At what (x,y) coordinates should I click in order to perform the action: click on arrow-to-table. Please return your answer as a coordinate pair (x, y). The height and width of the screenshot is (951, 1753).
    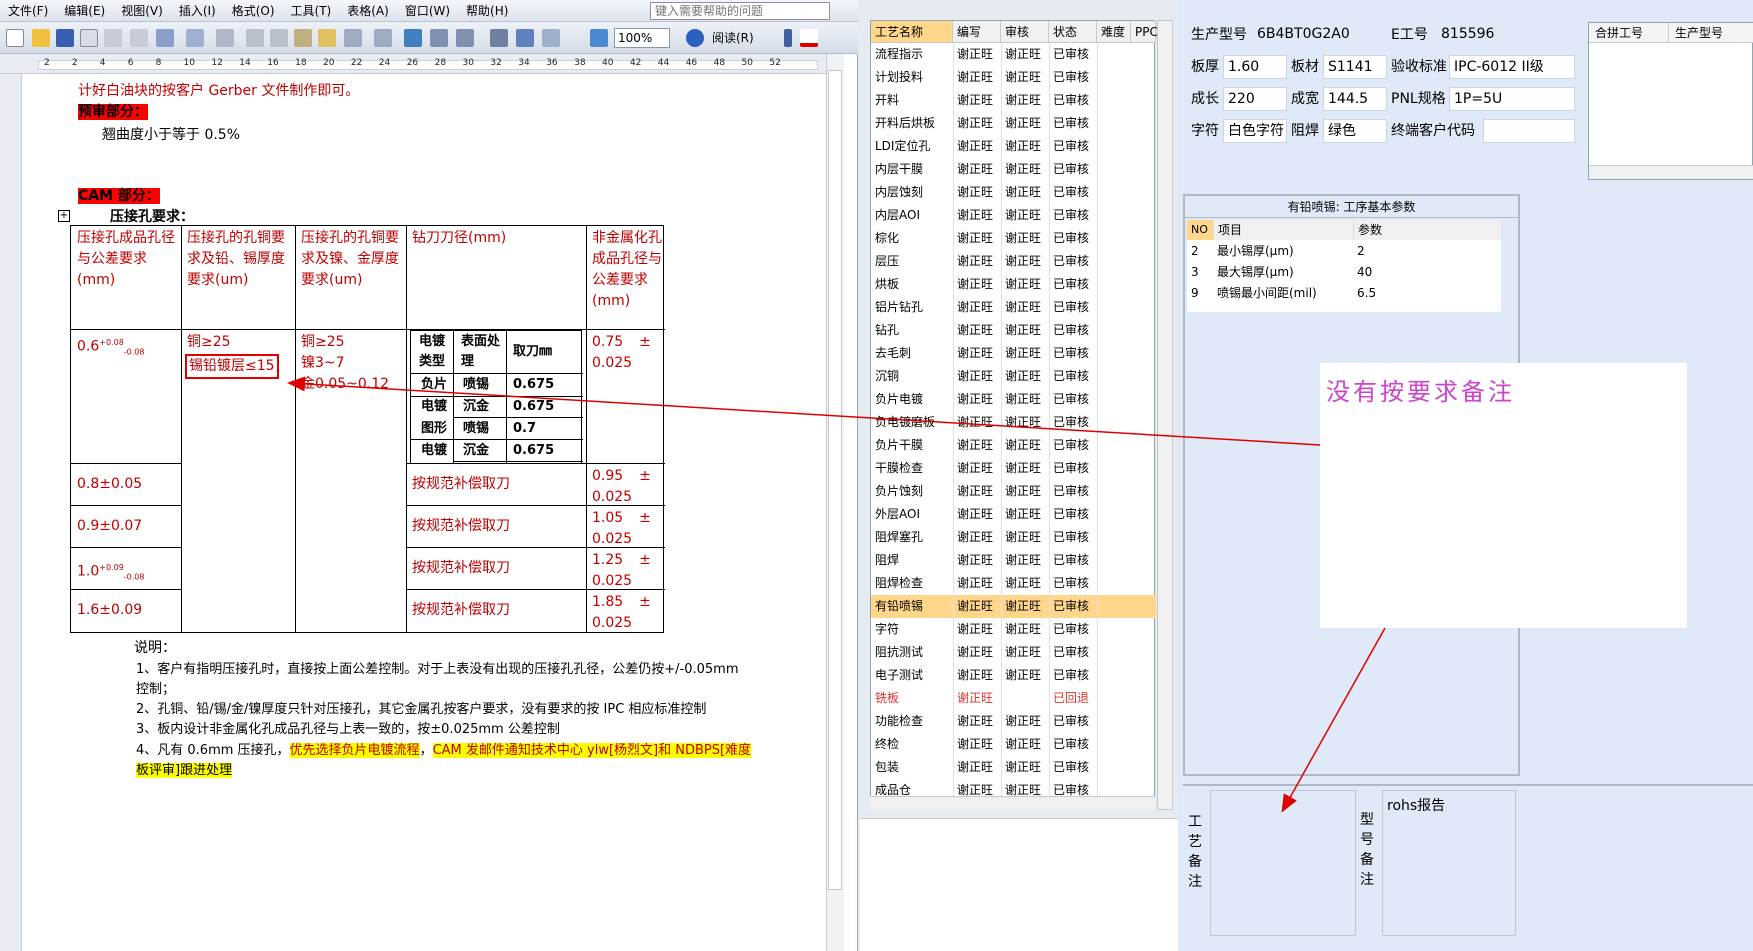
    Looking at the image, I should click on (804, 411).